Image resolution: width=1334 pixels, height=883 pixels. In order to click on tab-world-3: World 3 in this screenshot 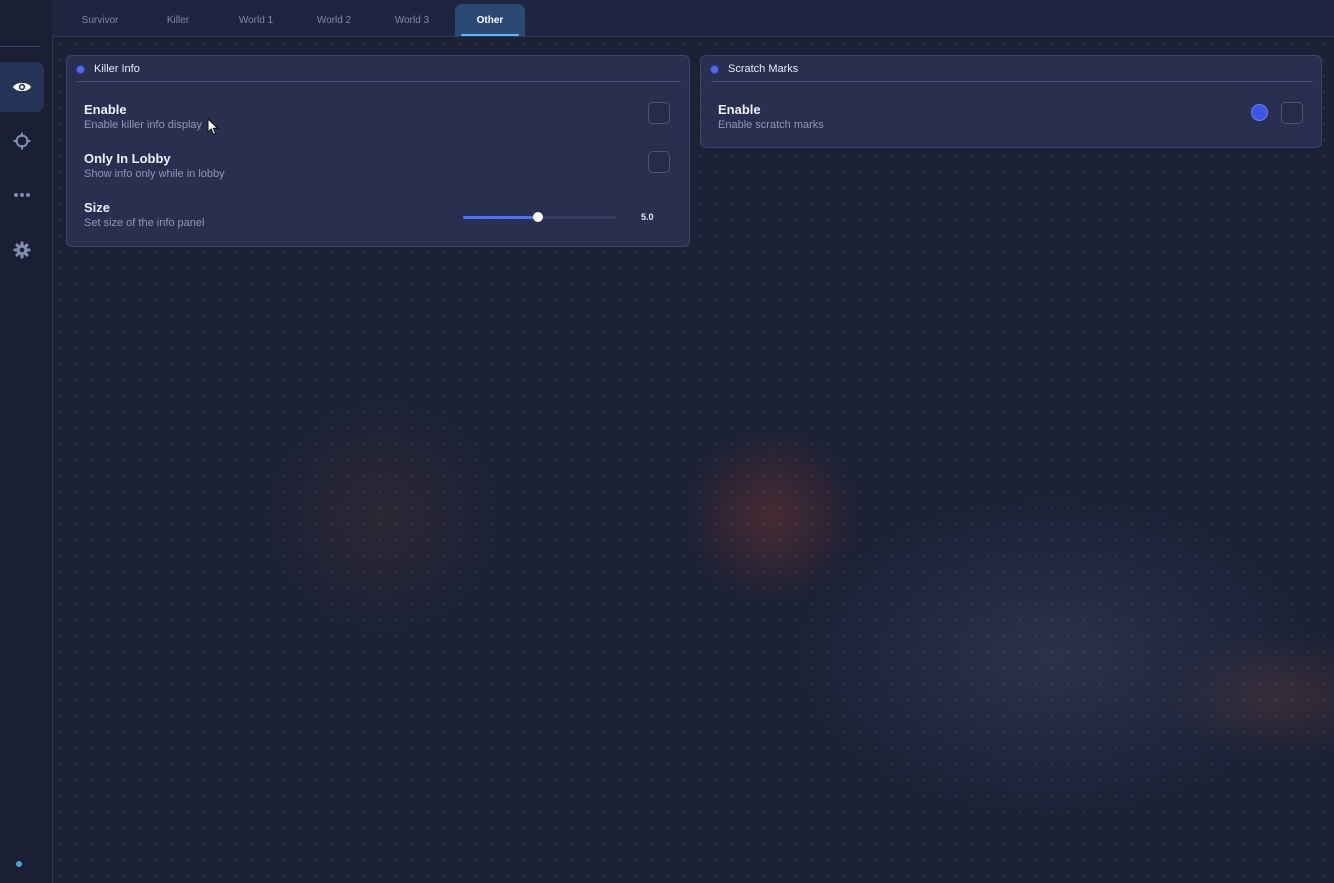, I will do `click(412, 20)`.